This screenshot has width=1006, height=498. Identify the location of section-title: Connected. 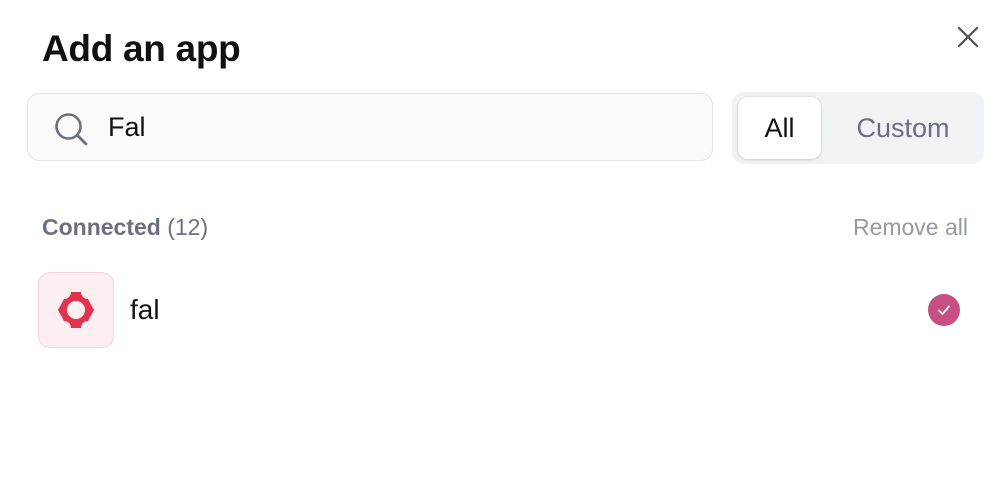
(101, 227).